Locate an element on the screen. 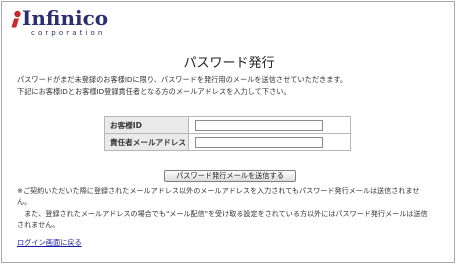 Image resolution: width=457 pixels, height=265 pixels. logo-subtitle: corporation is located at coordinates (68, 33).